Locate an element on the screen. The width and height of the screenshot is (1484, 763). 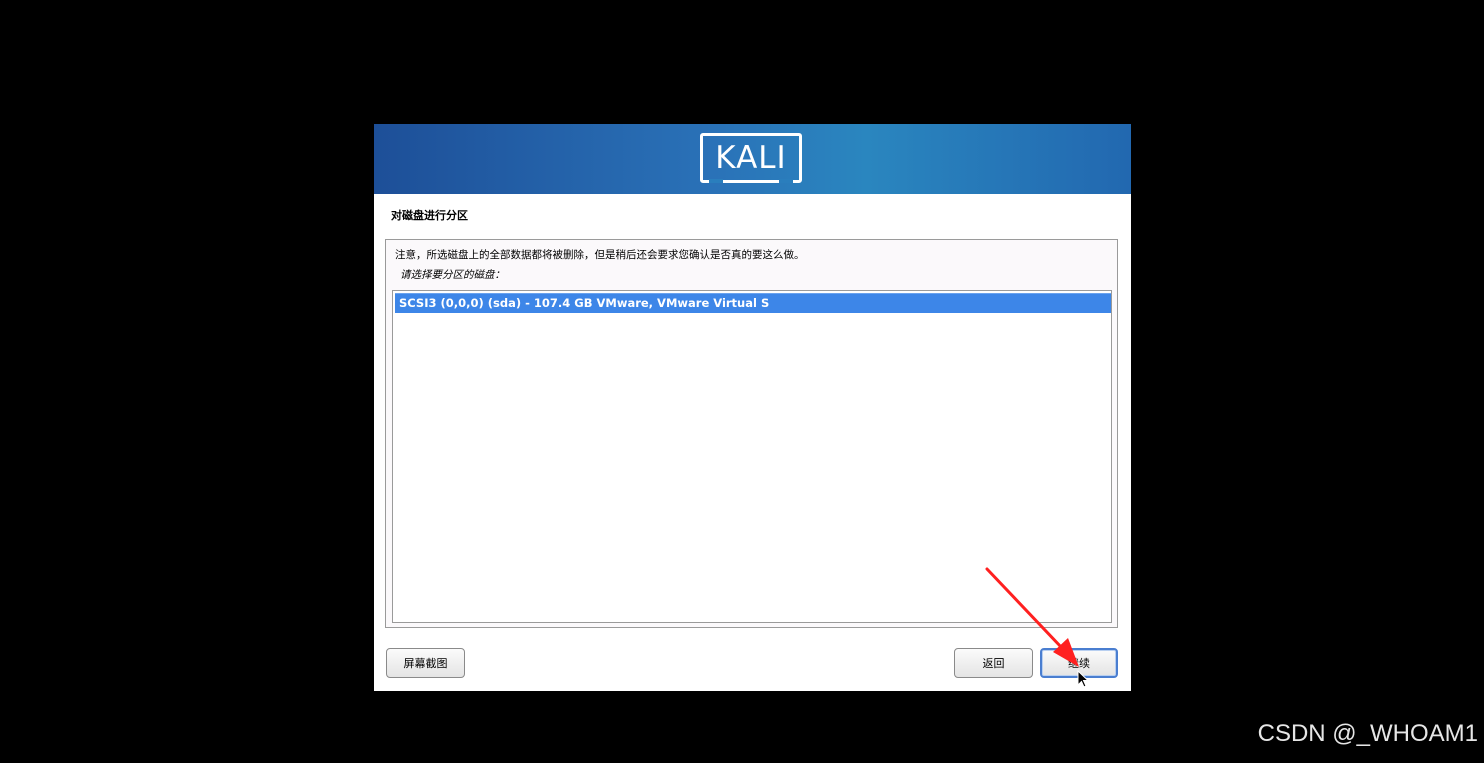
kali-banner: KALI is located at coordinates (752, 159).